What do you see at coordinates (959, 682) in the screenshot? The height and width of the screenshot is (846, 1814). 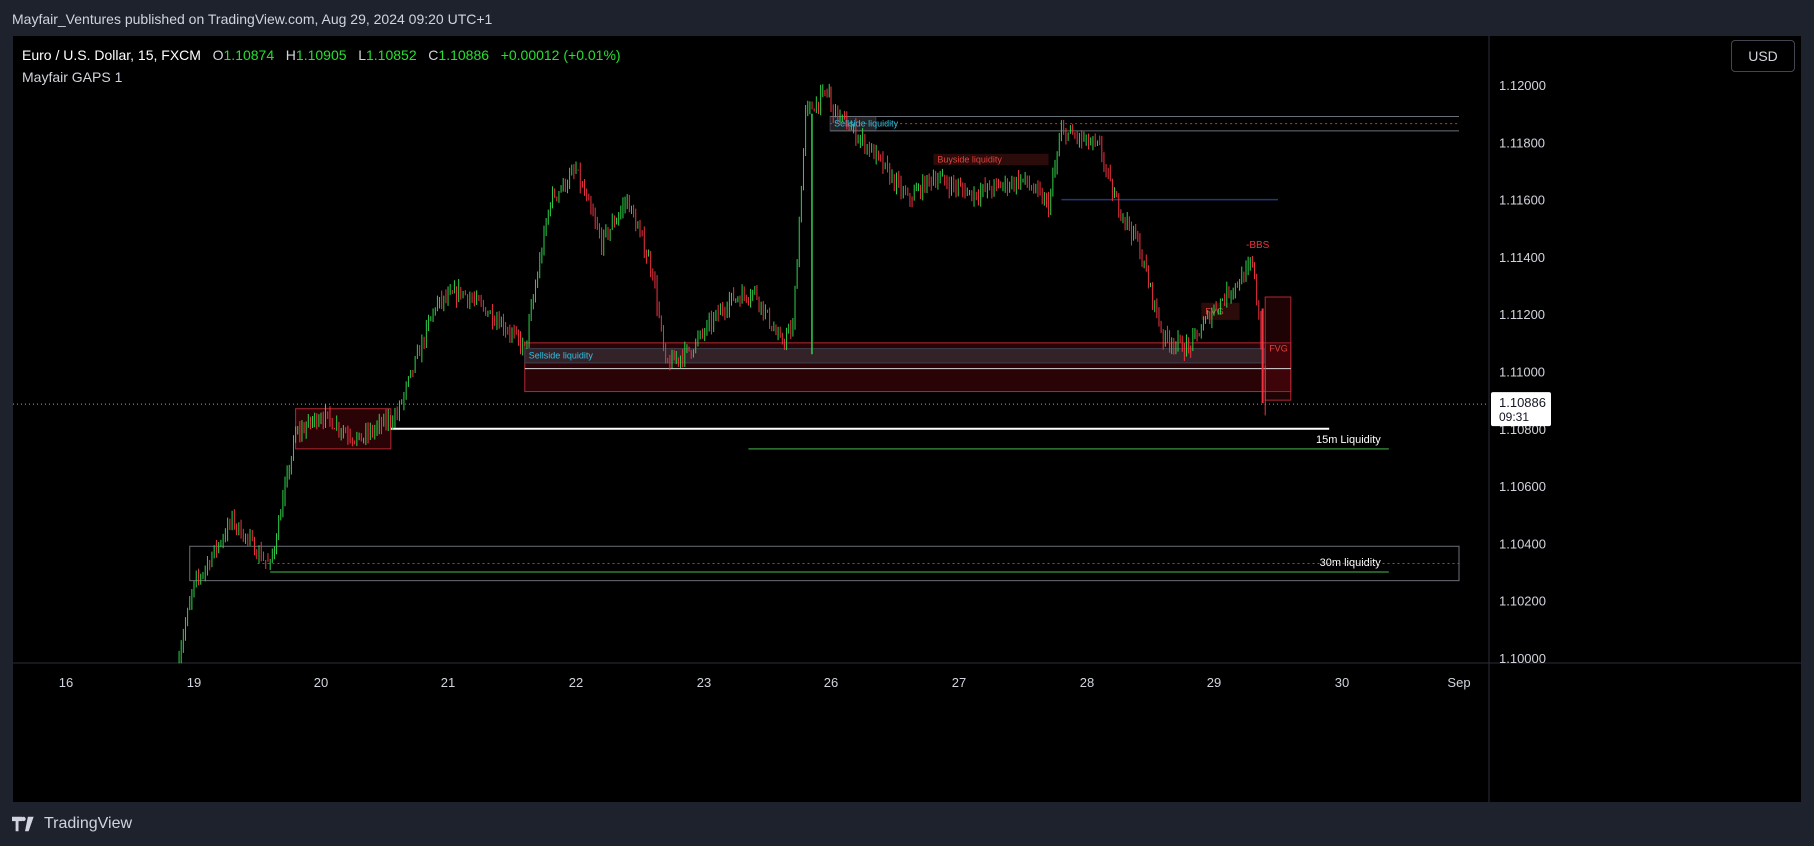 I see `x-tick-label-7: 27` at bounding box center [959, 682].